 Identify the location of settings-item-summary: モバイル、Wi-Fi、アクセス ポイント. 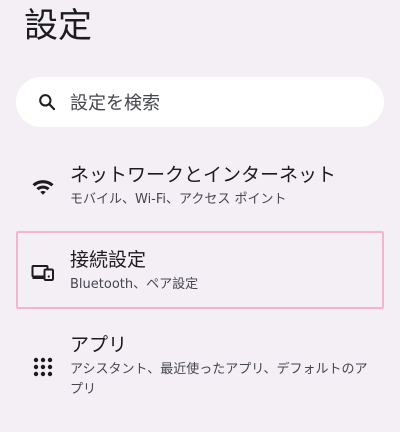
(223, 200).